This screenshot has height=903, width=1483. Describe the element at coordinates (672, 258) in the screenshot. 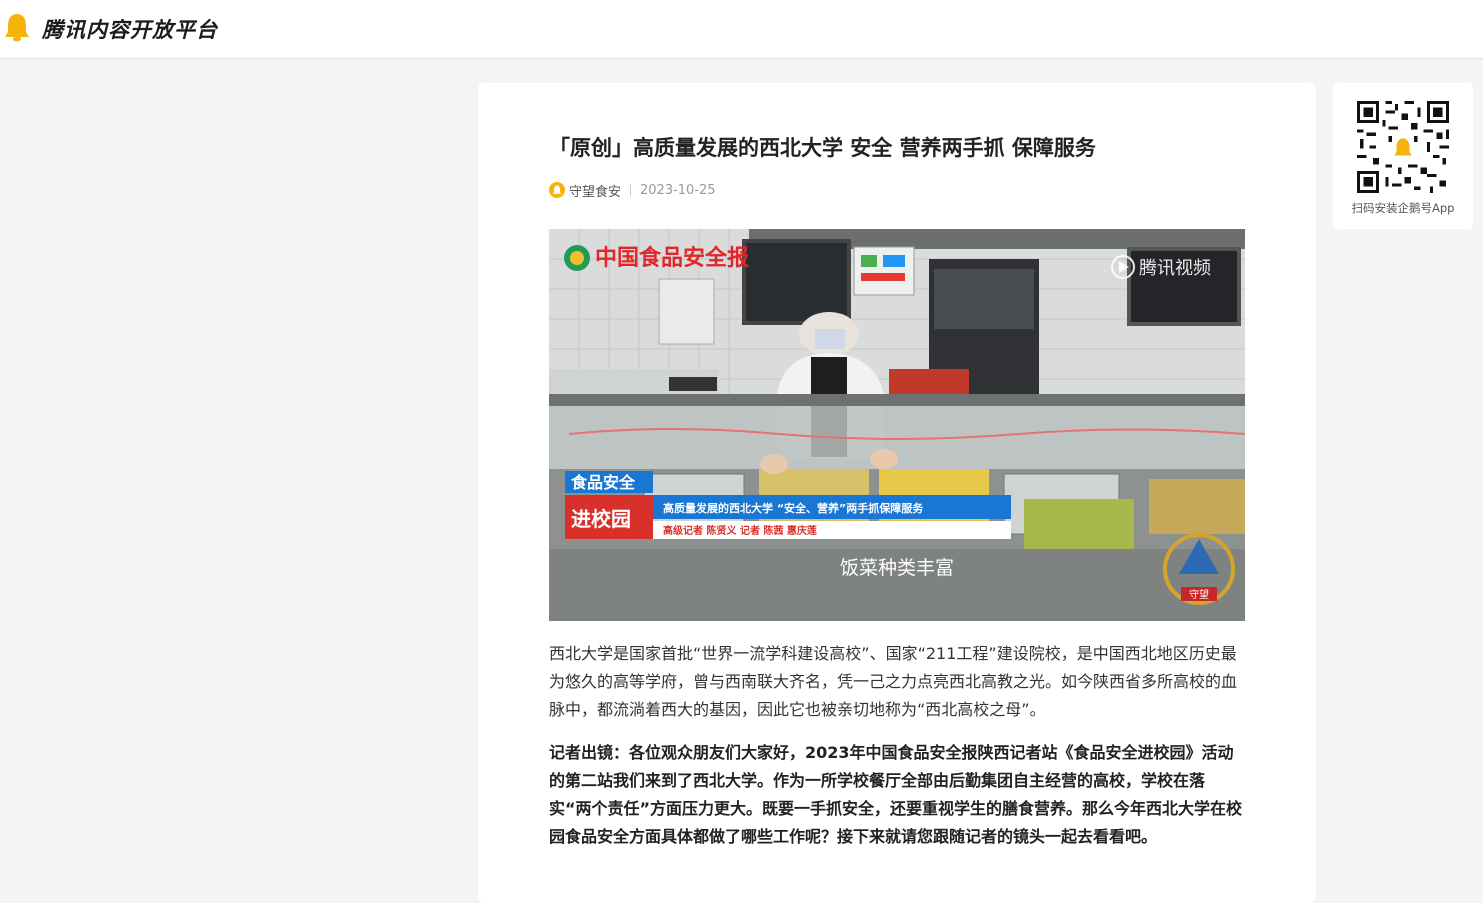

I see `channel-logo-text: 中国食品安全报` at that location.